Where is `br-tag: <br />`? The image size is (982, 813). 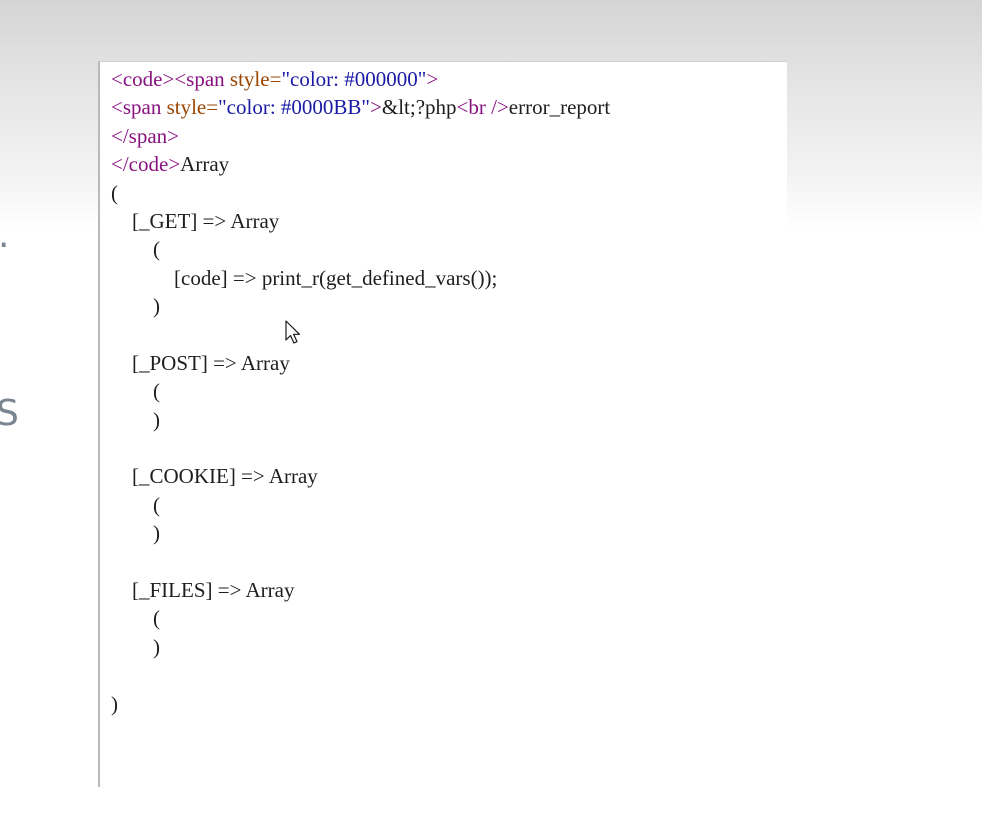 br-tag: <br /> is located at coordinates (482, 107).